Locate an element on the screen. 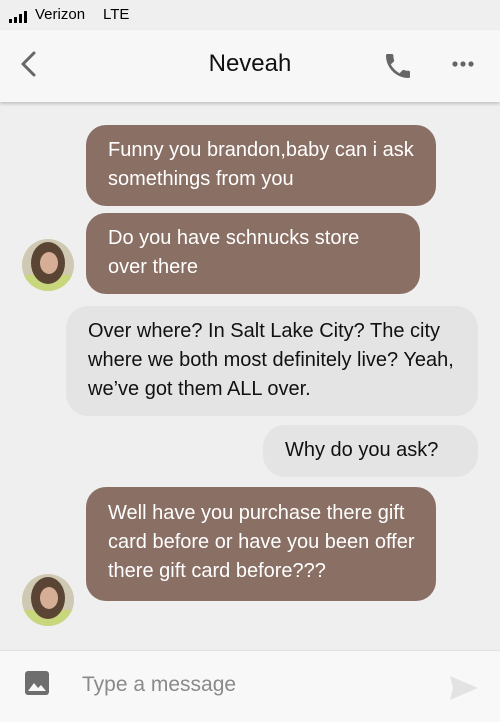  more-options-button is located at coordinates (463, 64).